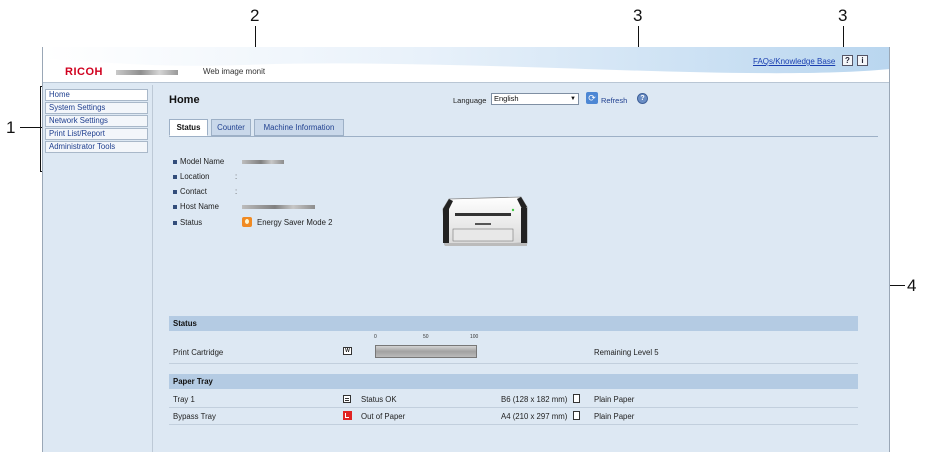 Image resolution: width=928 pixels, height=452 pixels. Describe the element at coordinates (474, 337) in the screenshot. I see `scale-max: 100` at that location.